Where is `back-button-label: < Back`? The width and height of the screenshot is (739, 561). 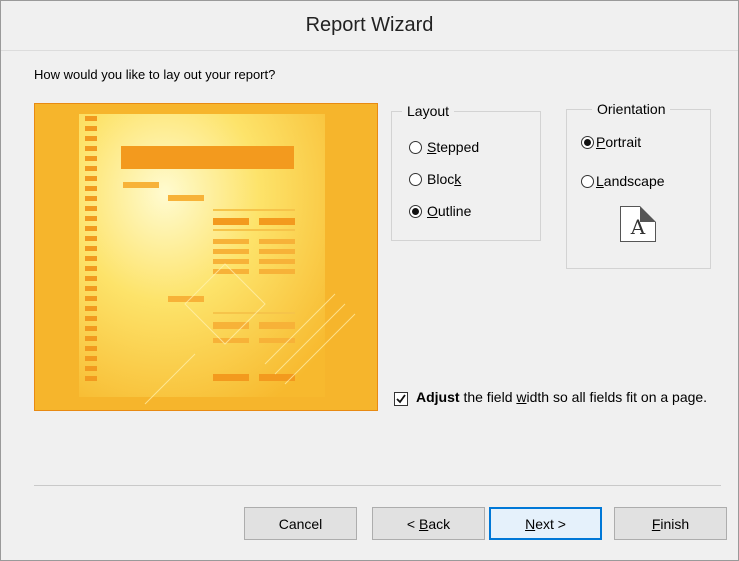
back-button-label: < Back is located at coordinates (428, 523).